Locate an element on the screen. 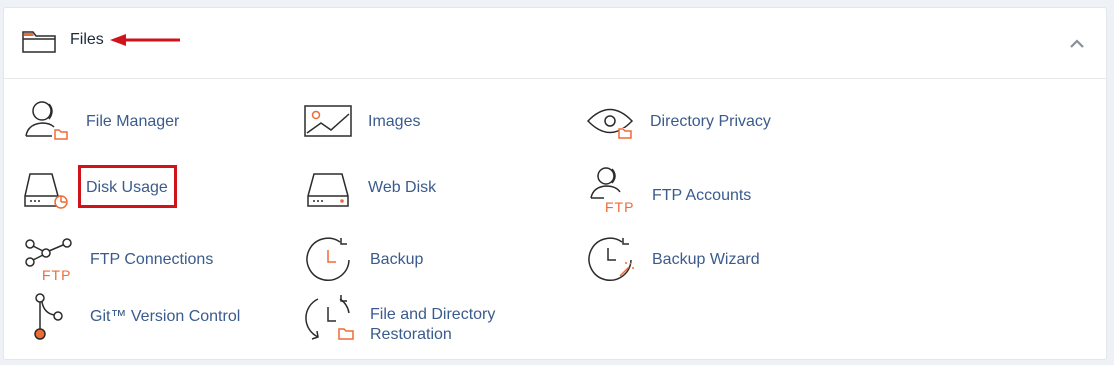 The height and width of the screenshot is (365, 1114). item-label: Backup Wizard is located at coordinates (706, 259).